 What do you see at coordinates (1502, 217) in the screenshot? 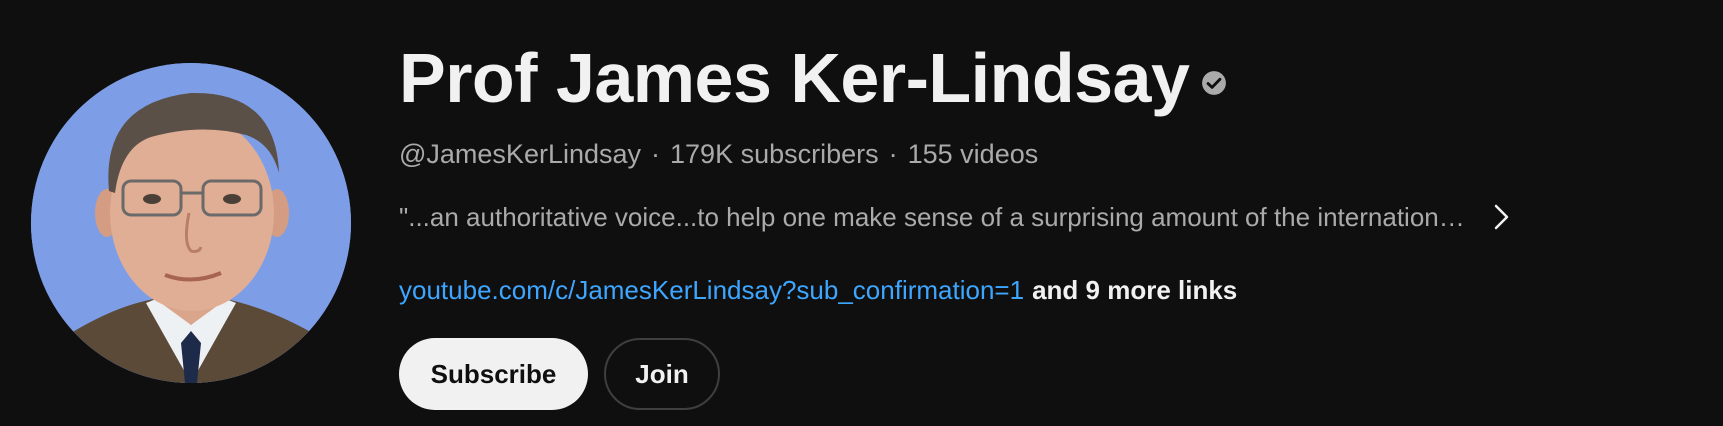
I see `chevron-right-icon` at bounding box center [1502, 217].